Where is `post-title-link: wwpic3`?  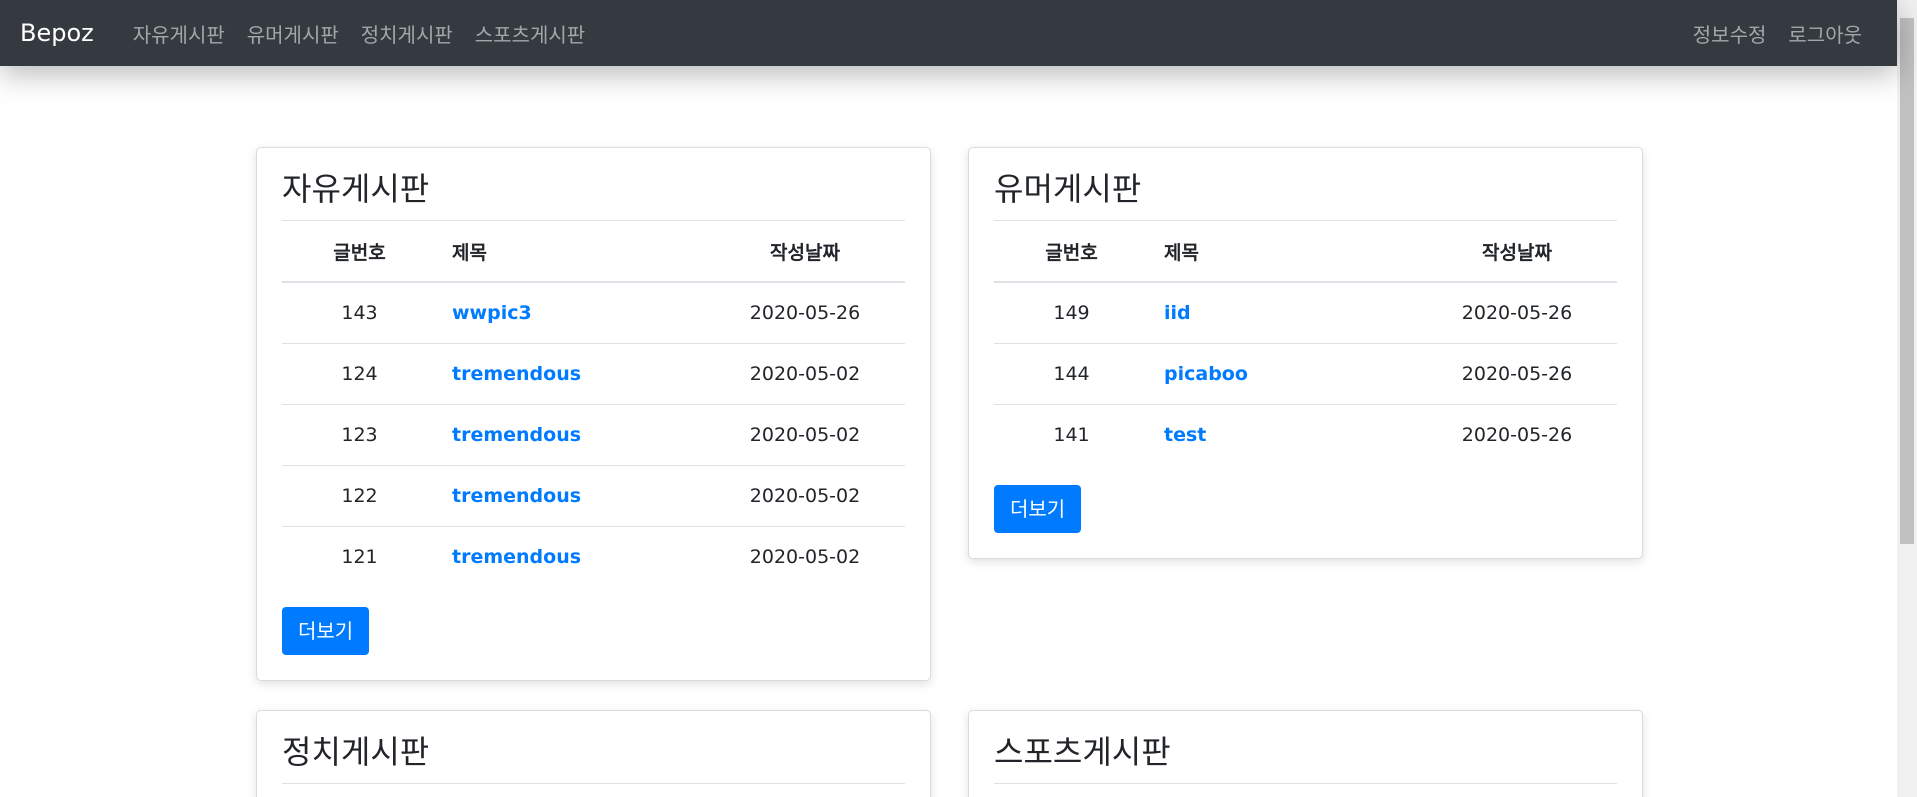 post-title-link: wwpic3 is located at coordinates (492, 313).